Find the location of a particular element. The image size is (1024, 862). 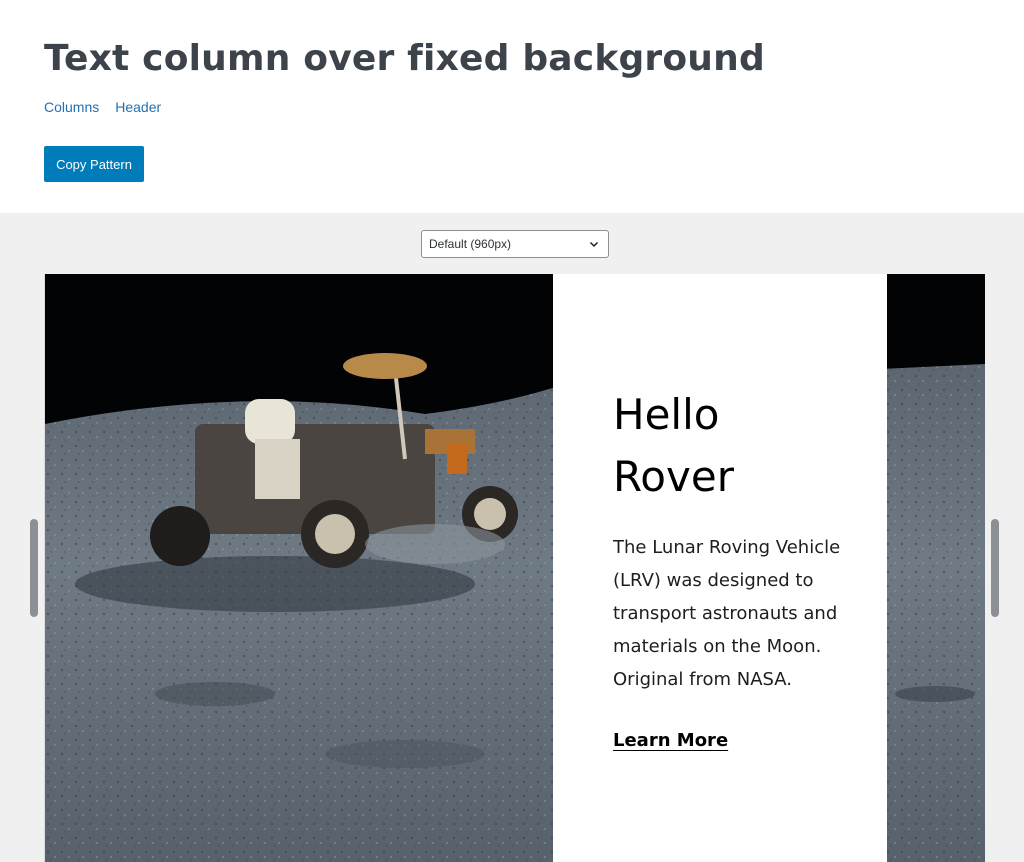

resize-handle-left is located at coordinates (34, 568).